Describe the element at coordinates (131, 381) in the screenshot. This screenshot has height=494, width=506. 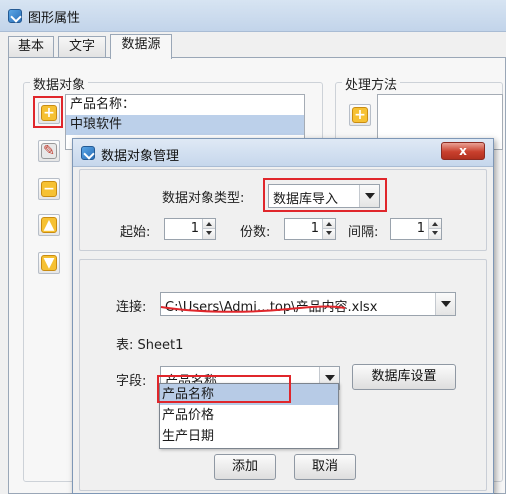
I see `field-label: 字段:` at that location.